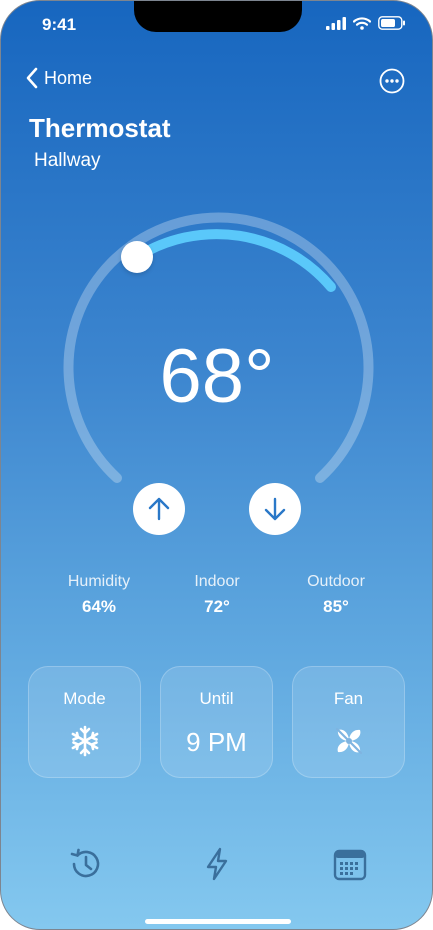  What do you see at coordinates (218, 16) in the screenshot?
I see `notch` at bounding box center [218, 16].